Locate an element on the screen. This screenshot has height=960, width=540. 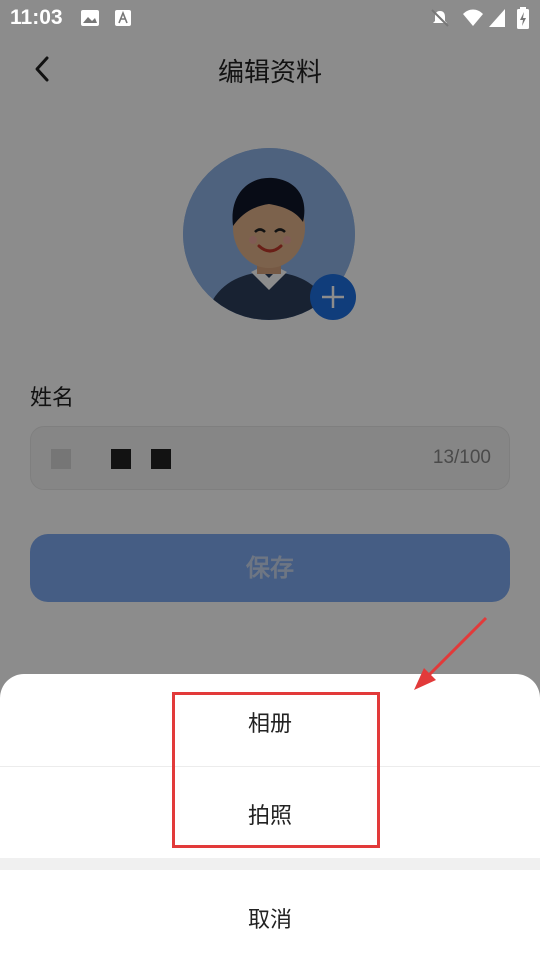
cancel-option: 取消 is located at coordinates (270, 918).